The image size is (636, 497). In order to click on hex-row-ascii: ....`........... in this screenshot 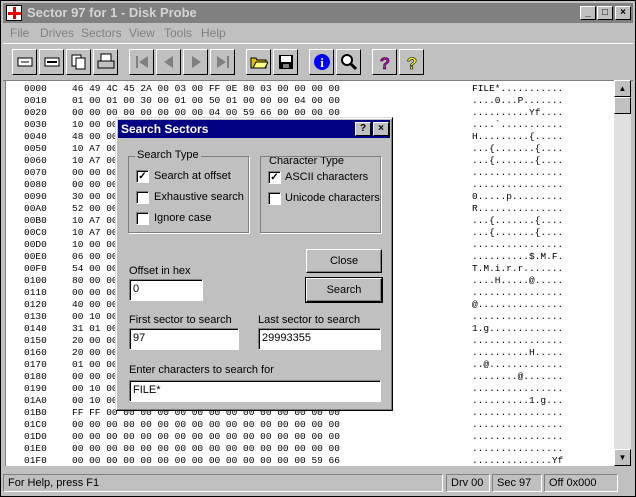, I will do `click(517, 124)`.